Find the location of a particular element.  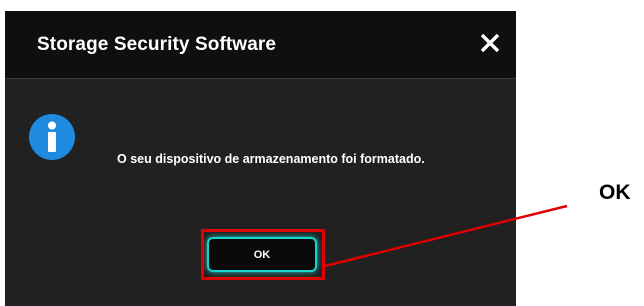

close-icon is located at coordinates (490, 43).